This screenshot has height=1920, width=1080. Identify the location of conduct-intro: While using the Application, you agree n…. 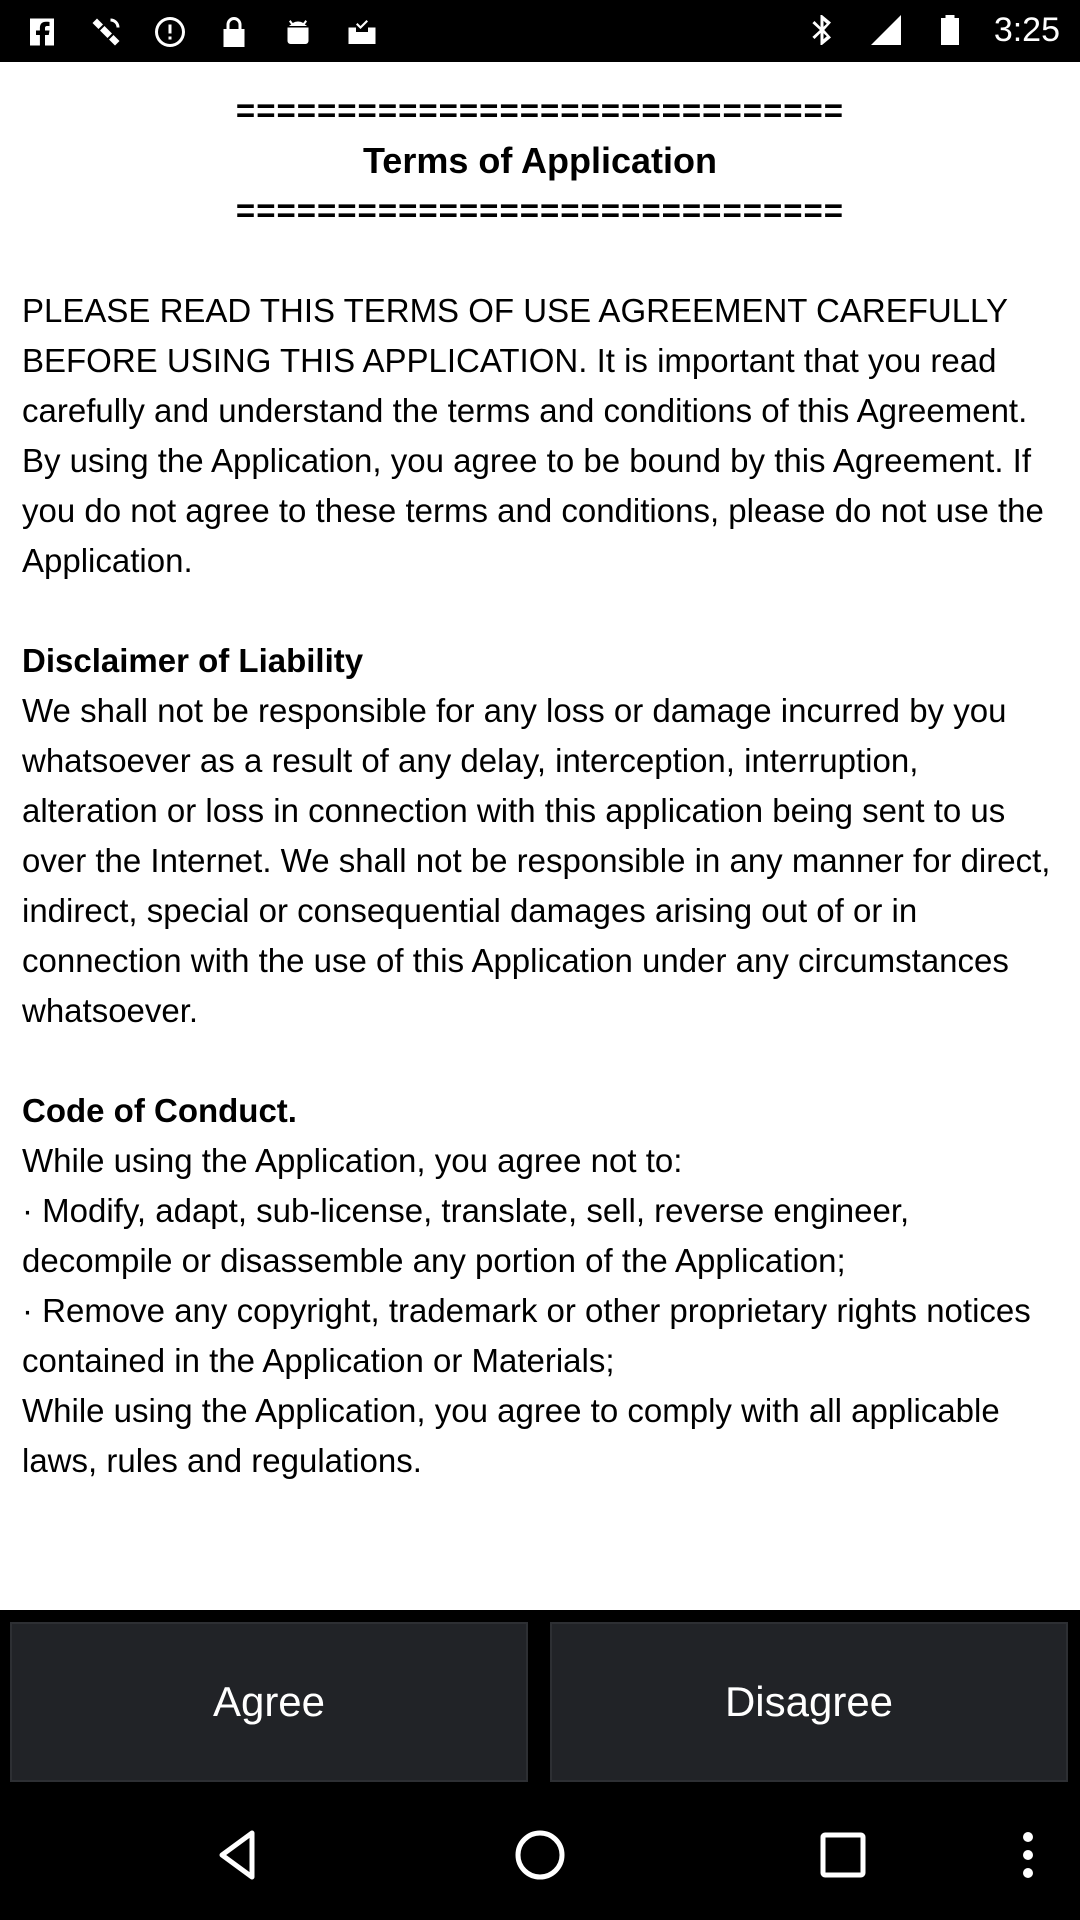
(352, 1160).